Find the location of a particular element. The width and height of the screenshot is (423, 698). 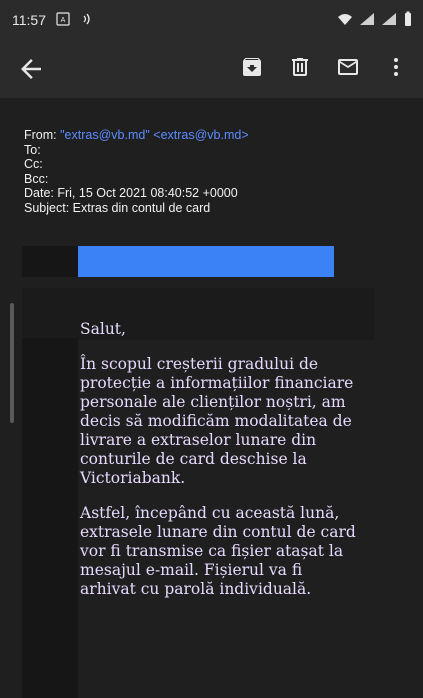

delete-icon is located at coordinates (300, 69).